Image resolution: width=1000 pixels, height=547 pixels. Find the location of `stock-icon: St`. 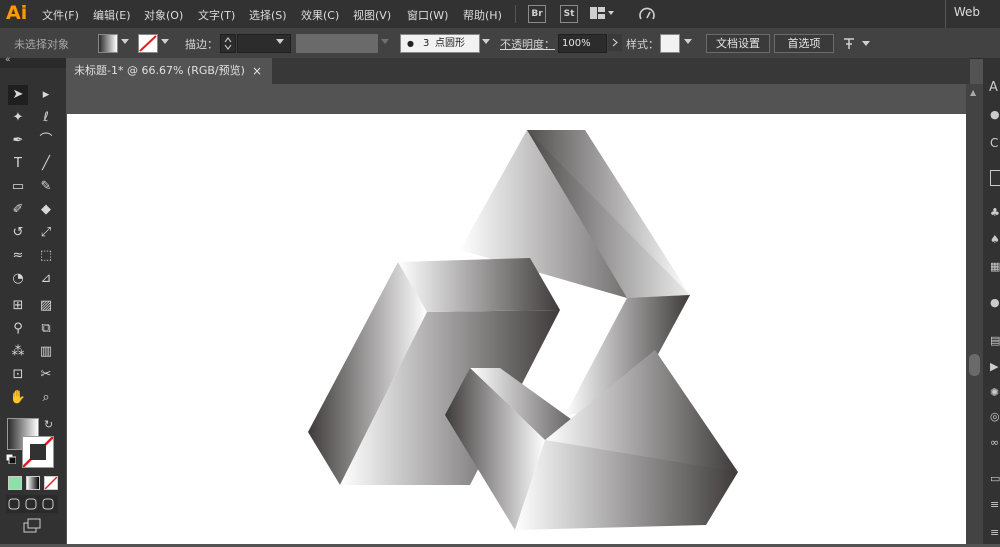

stock-icon: St is located at coordinates (569, 14).